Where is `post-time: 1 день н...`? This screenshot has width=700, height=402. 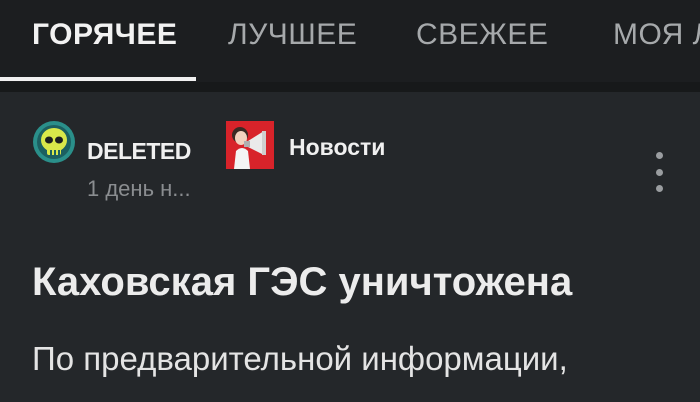 post-time: 1 день н... is located at coordinates (139, 188).